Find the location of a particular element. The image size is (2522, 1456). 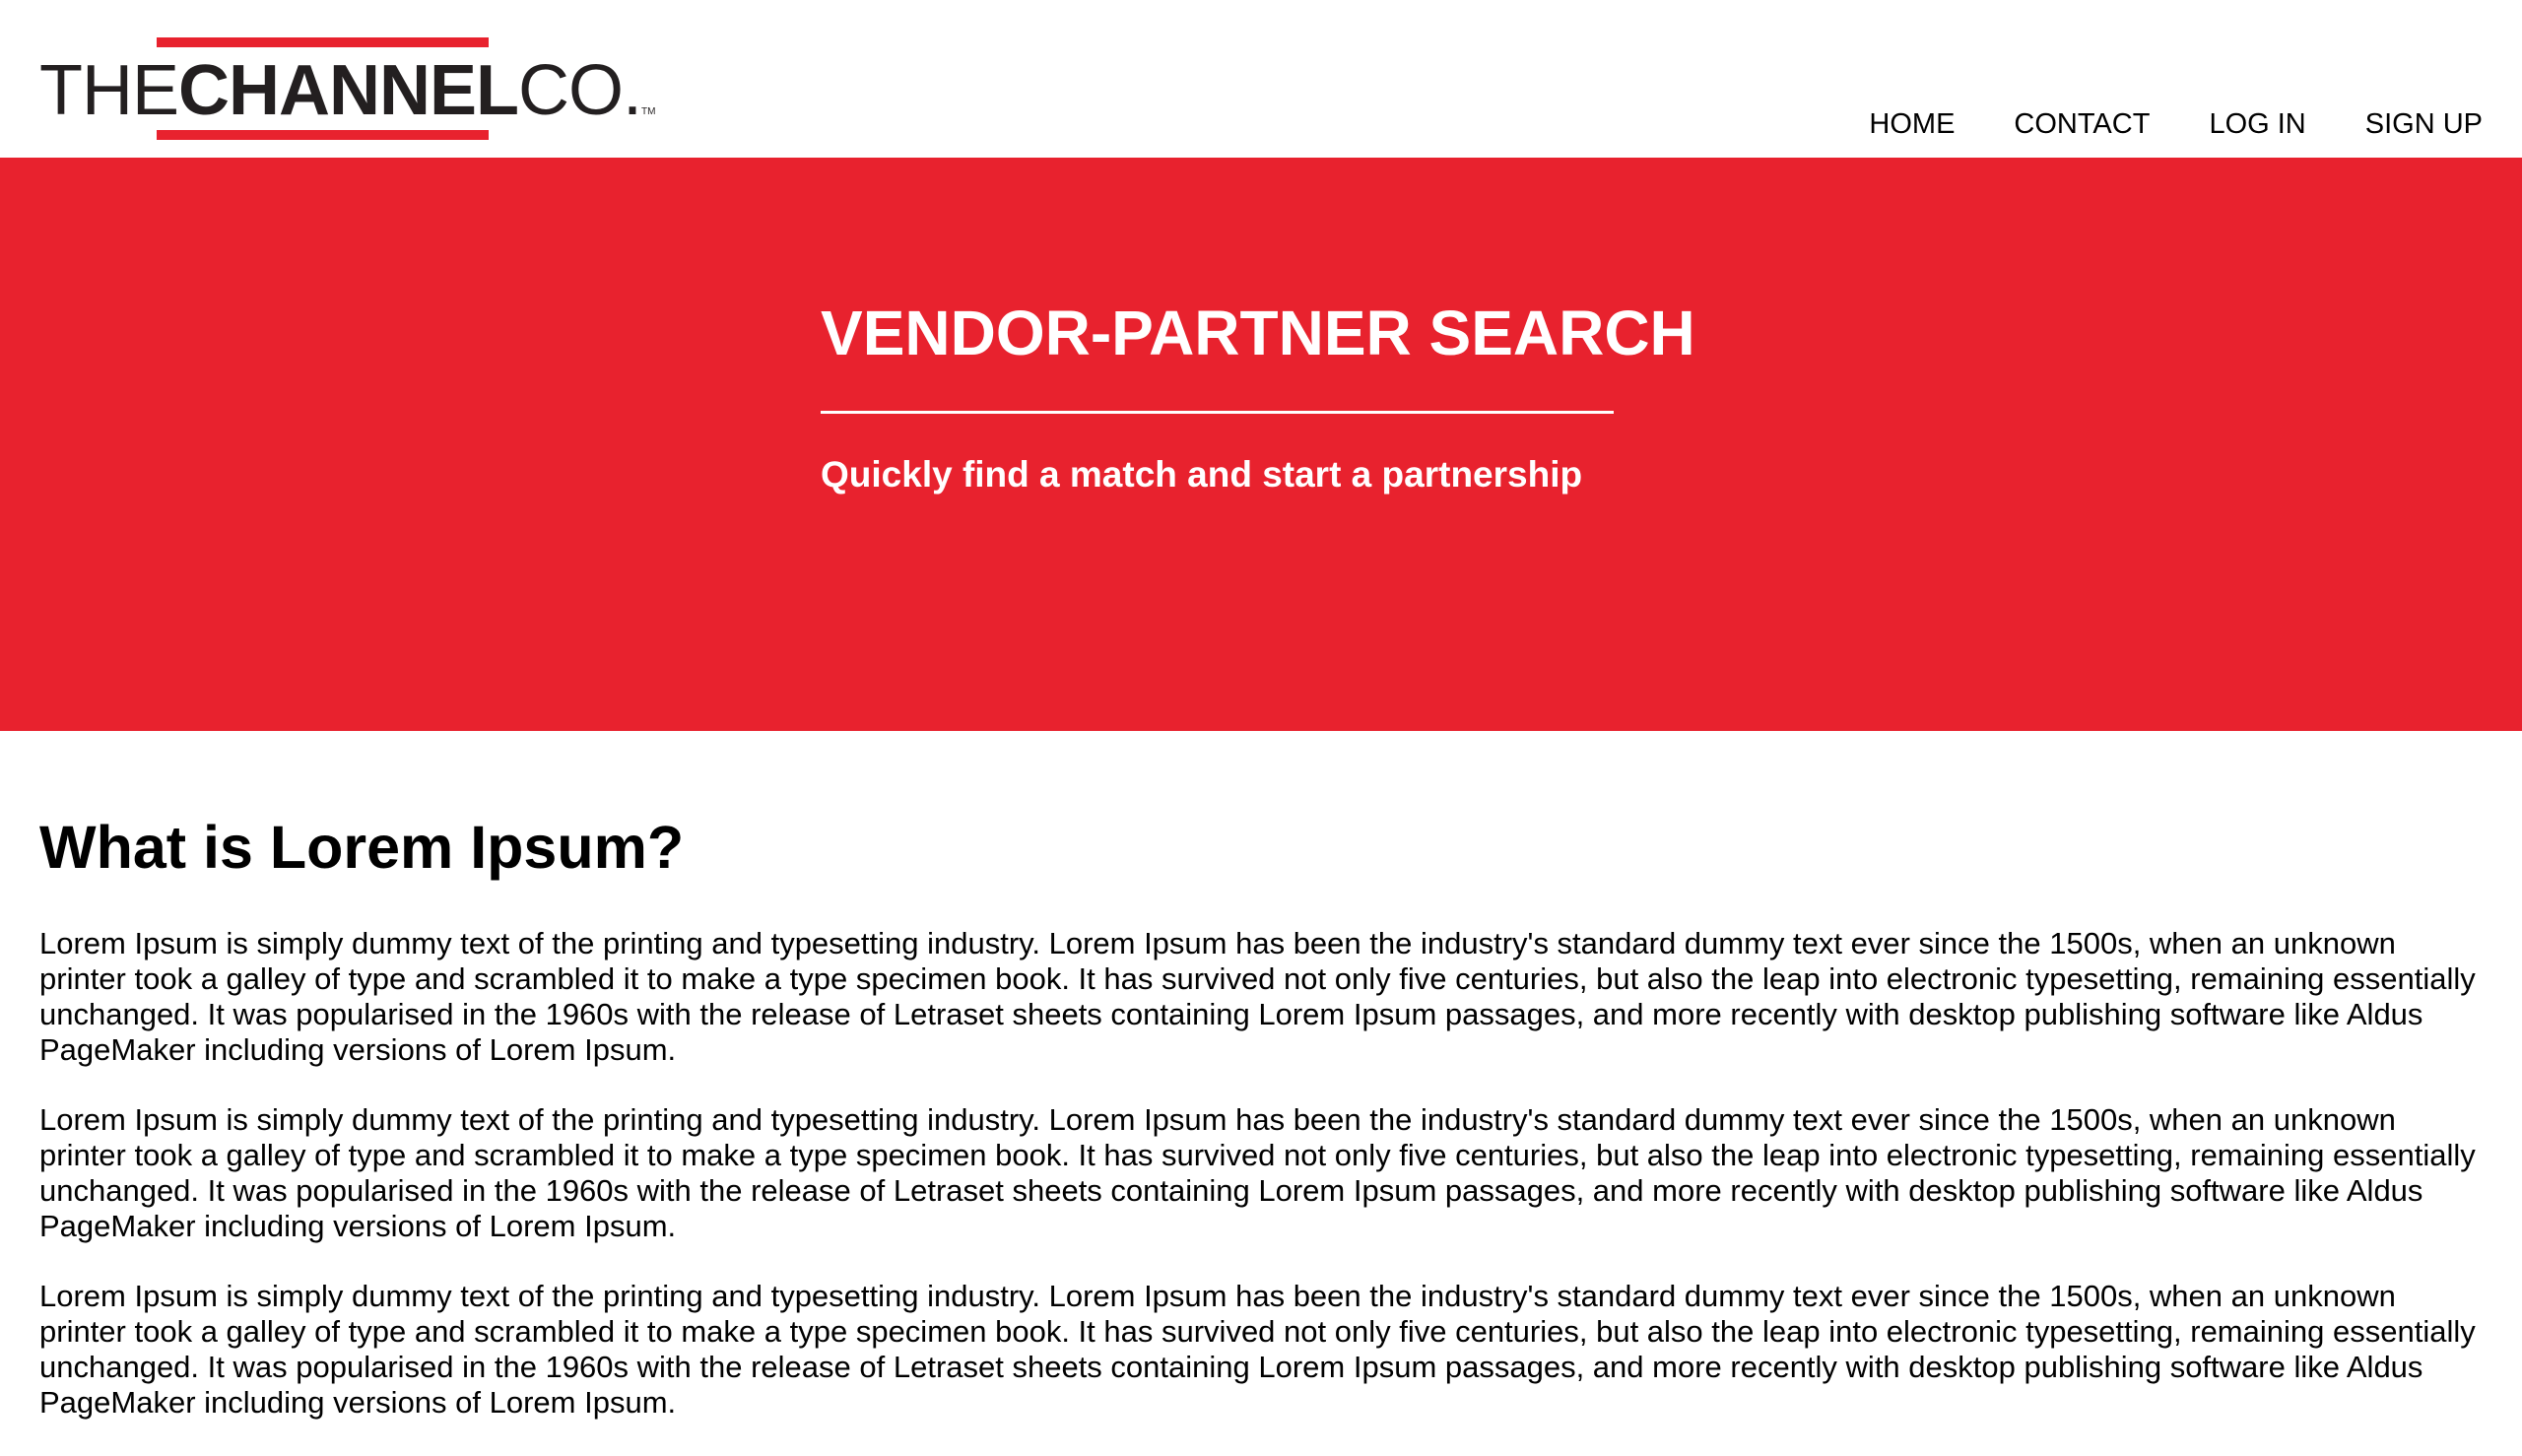

logo-bottom-bar is located at coordinates (323, 135).